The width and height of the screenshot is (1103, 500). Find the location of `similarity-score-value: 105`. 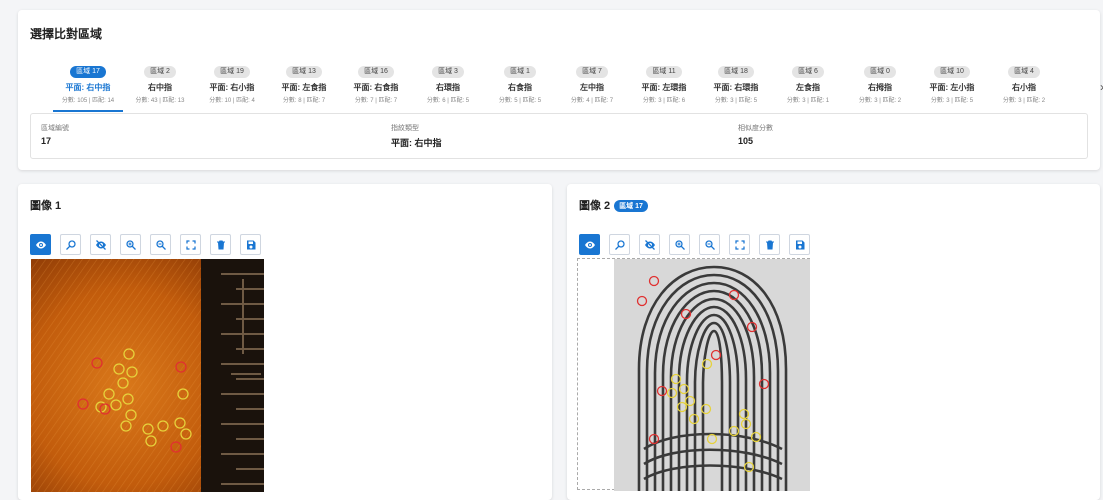

similarity-score-value: 105 is located at coordinates (746, 141).